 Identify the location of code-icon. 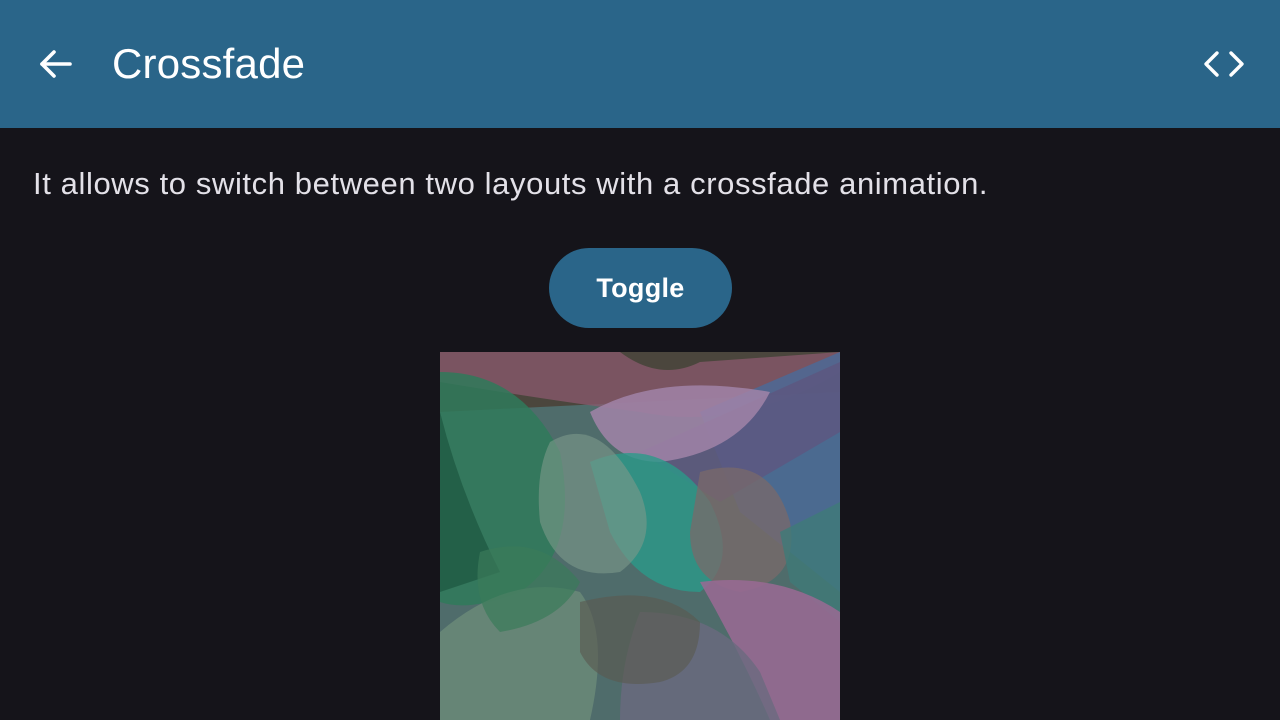
(1224, 64).